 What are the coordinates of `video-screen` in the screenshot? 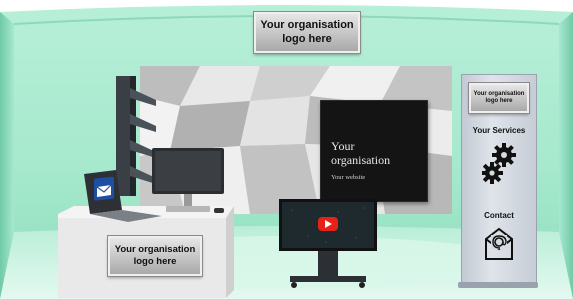 It's located at (328, 244).